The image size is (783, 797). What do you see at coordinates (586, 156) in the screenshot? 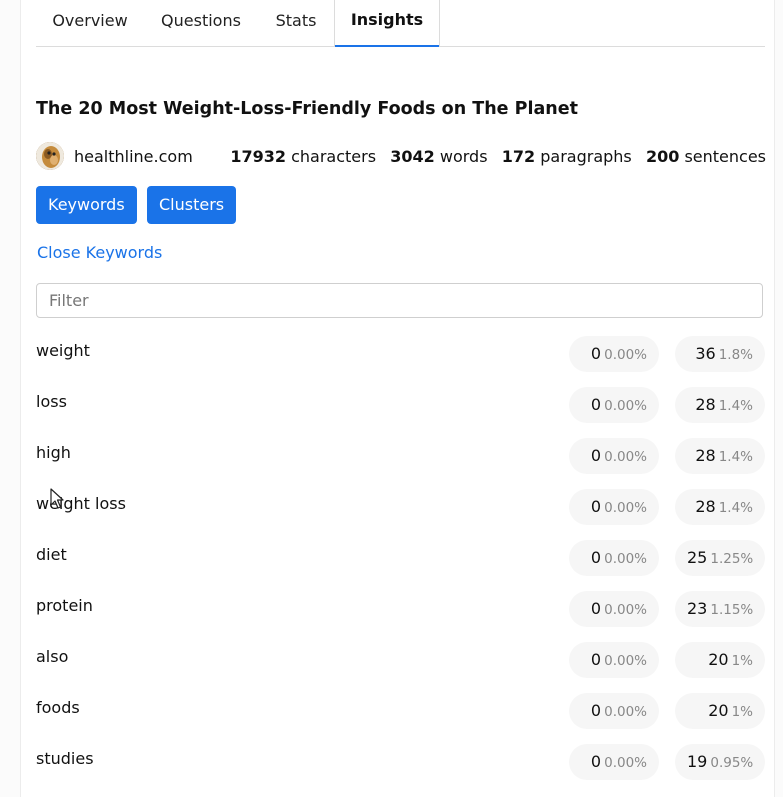
I see `paragraphs-label: paragraphs` at bounding box center [586, 156].